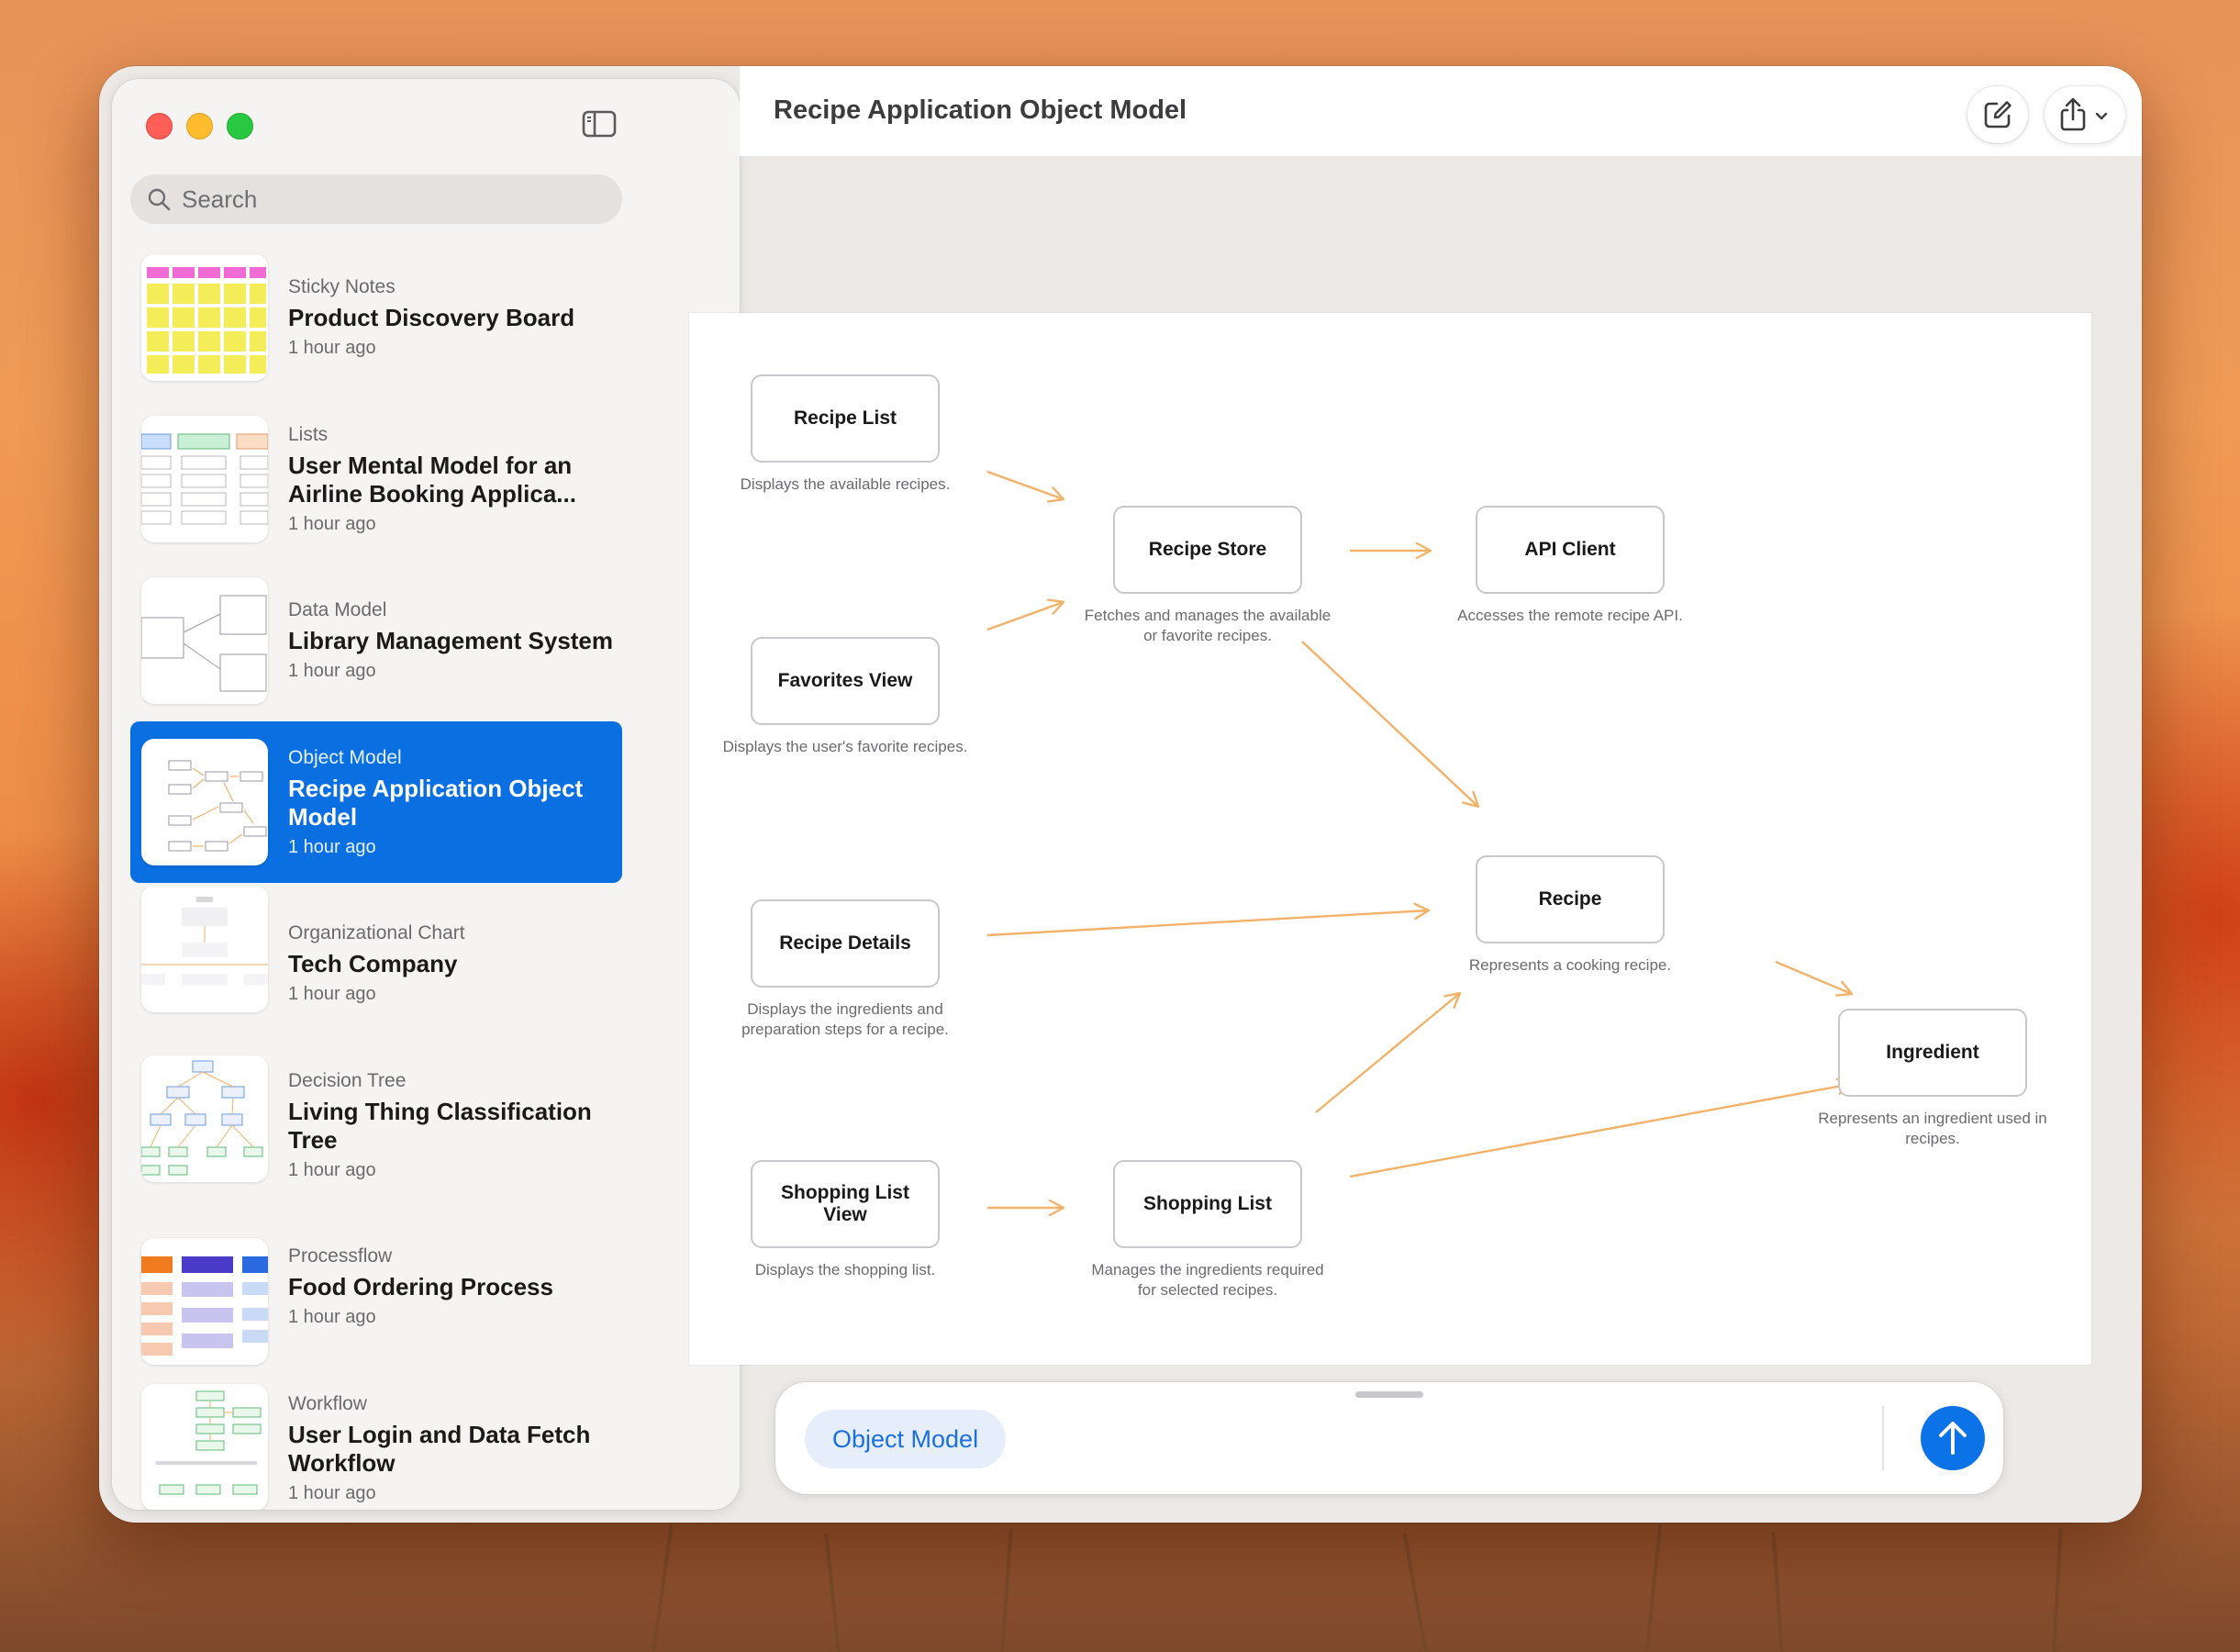 This screenshot has height=1652, width=2240. Describe the element at coordinates (1207, 1204) in the screenshot. I see `node-shopping-list: Shopping List` at that location.